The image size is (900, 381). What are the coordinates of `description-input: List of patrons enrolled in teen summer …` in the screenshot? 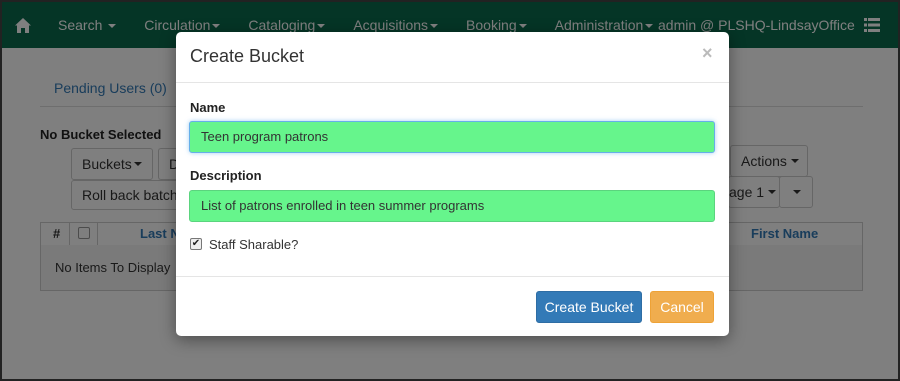 It's located at (452, 206).